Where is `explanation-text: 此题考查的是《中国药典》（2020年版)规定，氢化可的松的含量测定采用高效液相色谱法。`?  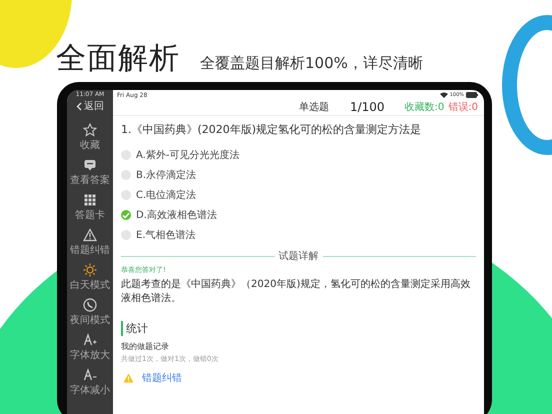 explanation-text: 此题考查的是《中国药典》（2020年版)规定，氢化可的松的含量测定采用高效液相色谱法。 is located at coordinates (296, 291).